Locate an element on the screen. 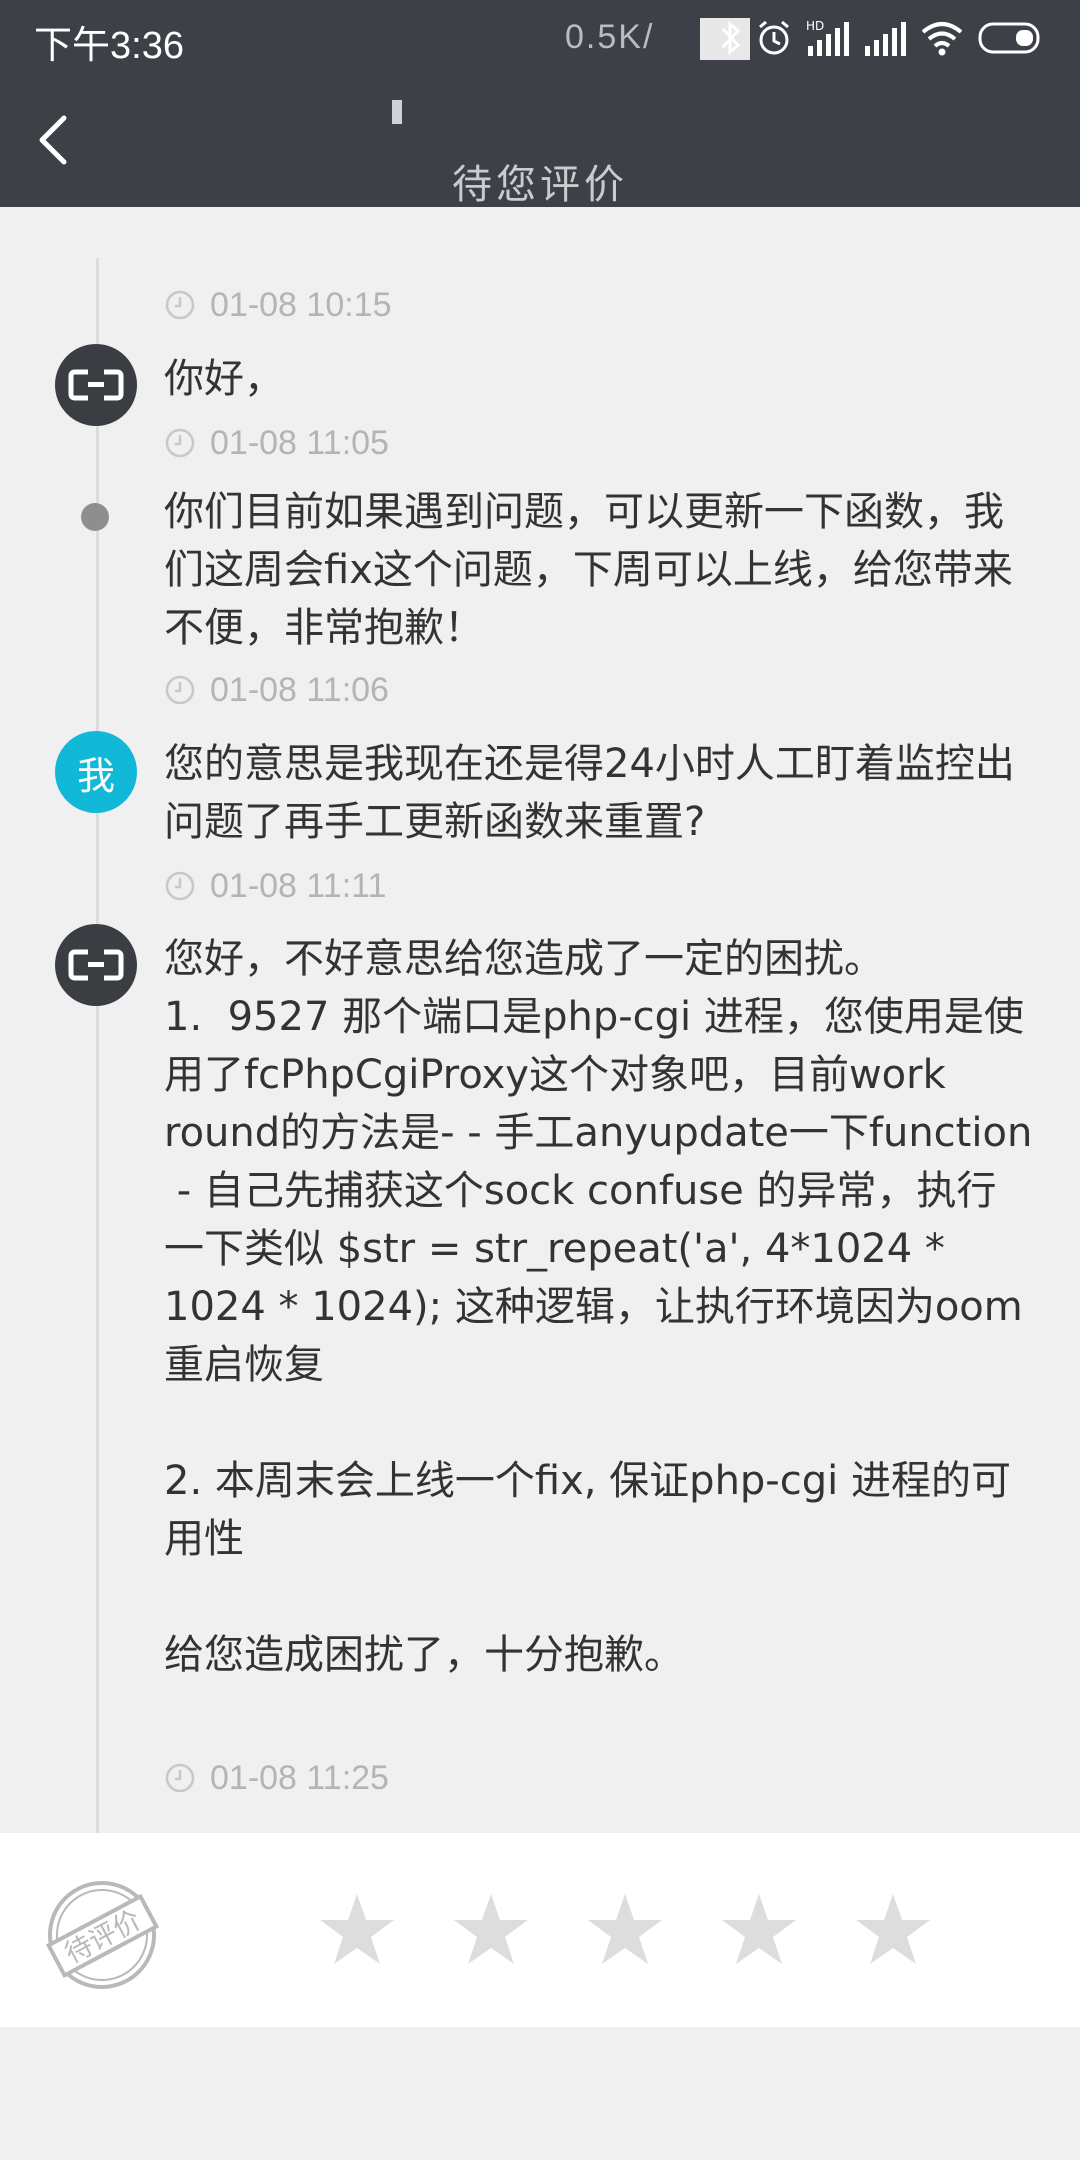 Image resolution: width=1080 pixels, height=2160 pixels. message-text: 你好， is located at coordinates (224, 379).